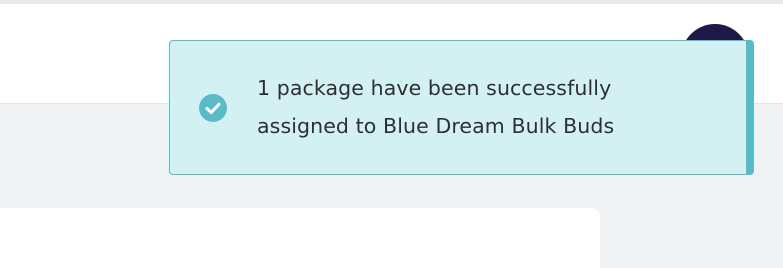 This screenshot has height=268, width=783. What do you see at coordinates (213, 108) in the screenshot?
I see `check-circle-icon` at bounding box center [213, 108].